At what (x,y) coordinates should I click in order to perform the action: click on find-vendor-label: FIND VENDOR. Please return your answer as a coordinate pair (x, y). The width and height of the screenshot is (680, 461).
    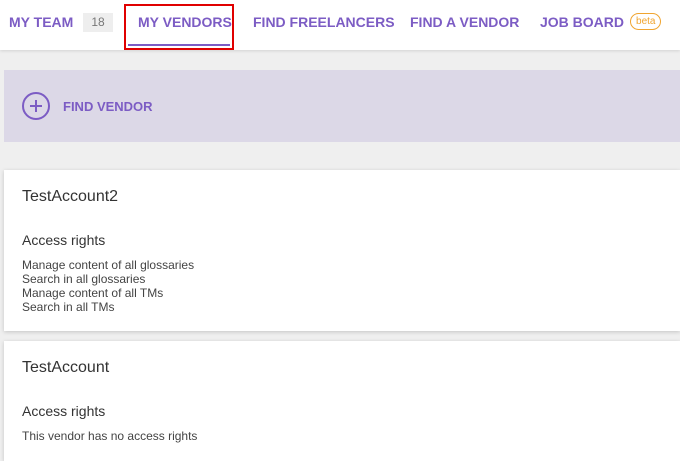
    Looking at the image, I should click on (108, 106).